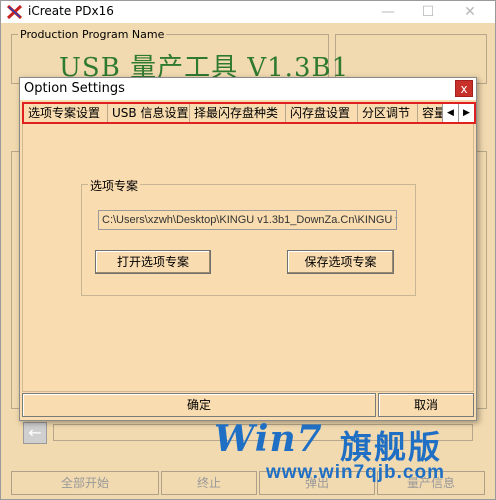 The height and width of the screenshot is (500, 496). What do you see at coordinates (263, 432) in the screenshot?
I see `progress-track` at bounding box center [263, 432].